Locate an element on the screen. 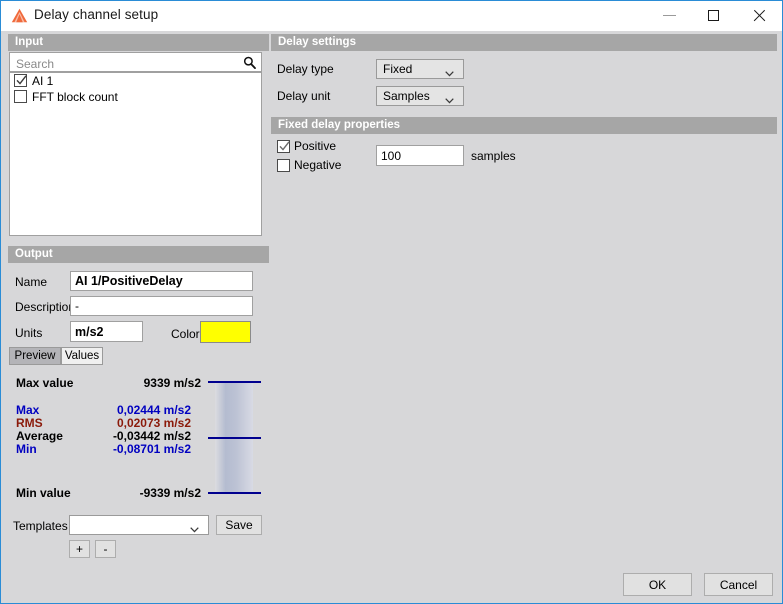 The height and width of the screenshot is (604, 783). output-section-header: Output is located at coordinates (138, 254).